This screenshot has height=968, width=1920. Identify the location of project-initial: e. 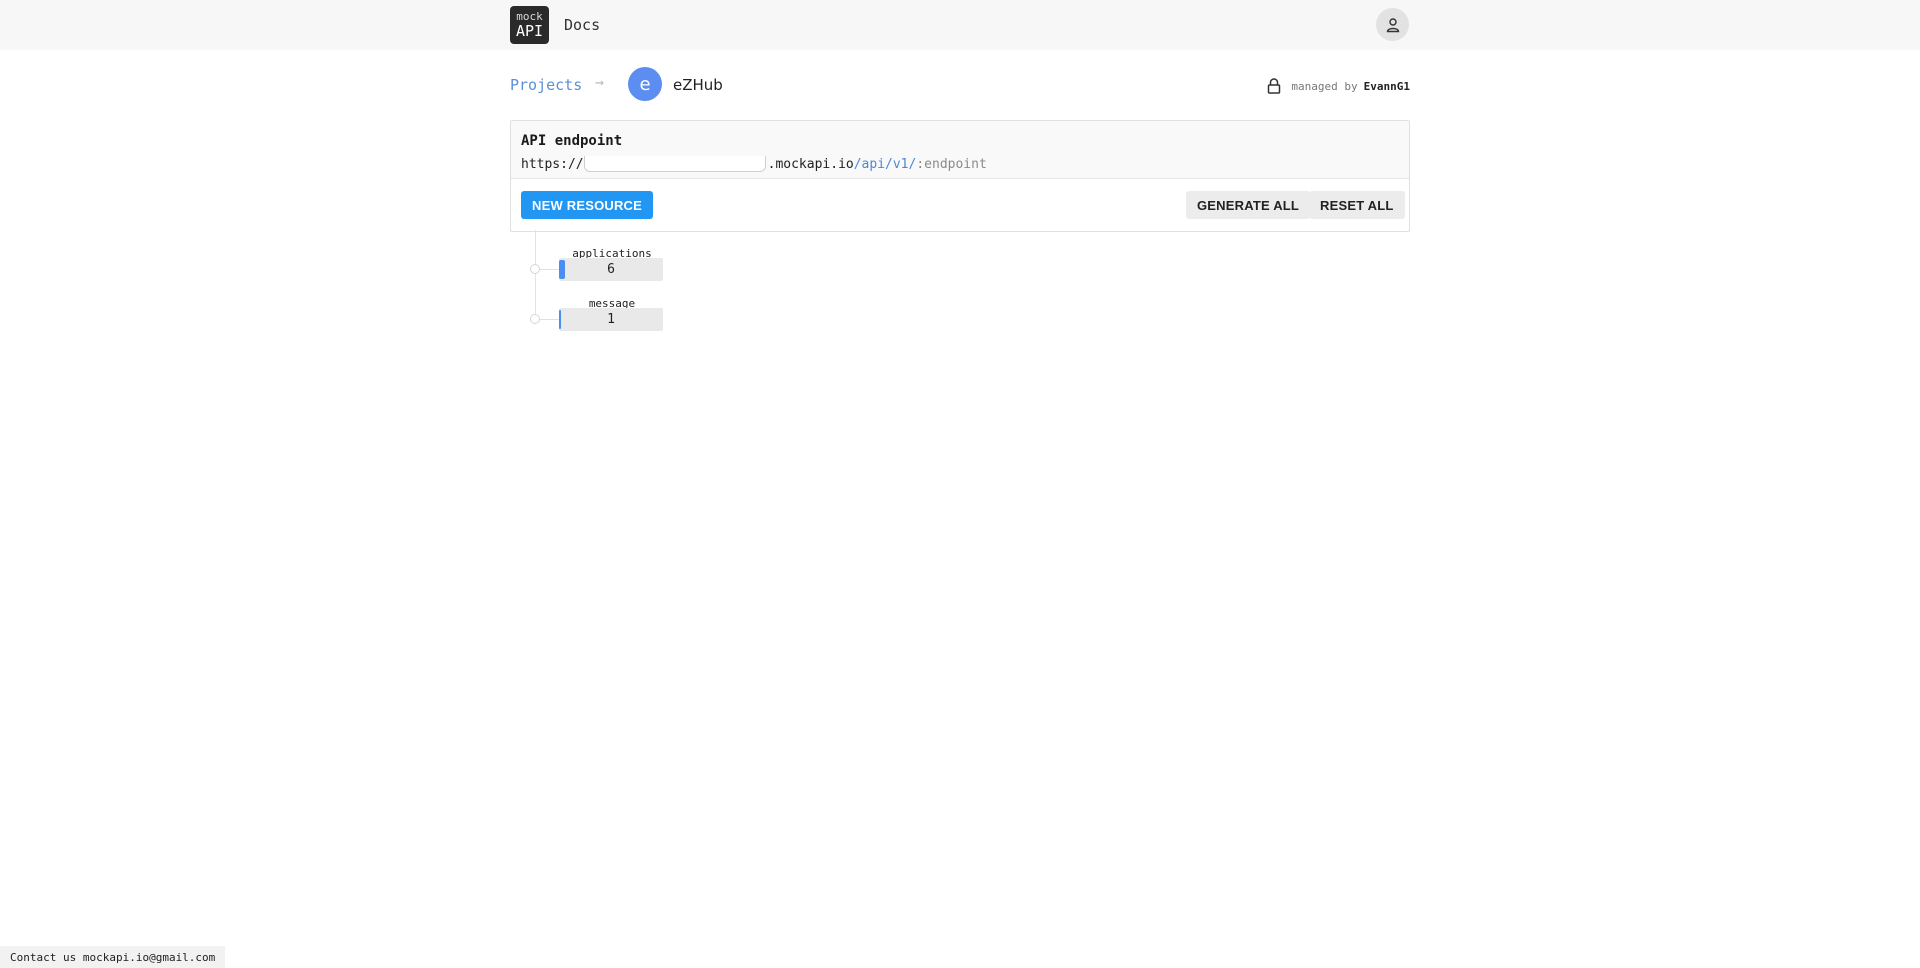
(645, 84).